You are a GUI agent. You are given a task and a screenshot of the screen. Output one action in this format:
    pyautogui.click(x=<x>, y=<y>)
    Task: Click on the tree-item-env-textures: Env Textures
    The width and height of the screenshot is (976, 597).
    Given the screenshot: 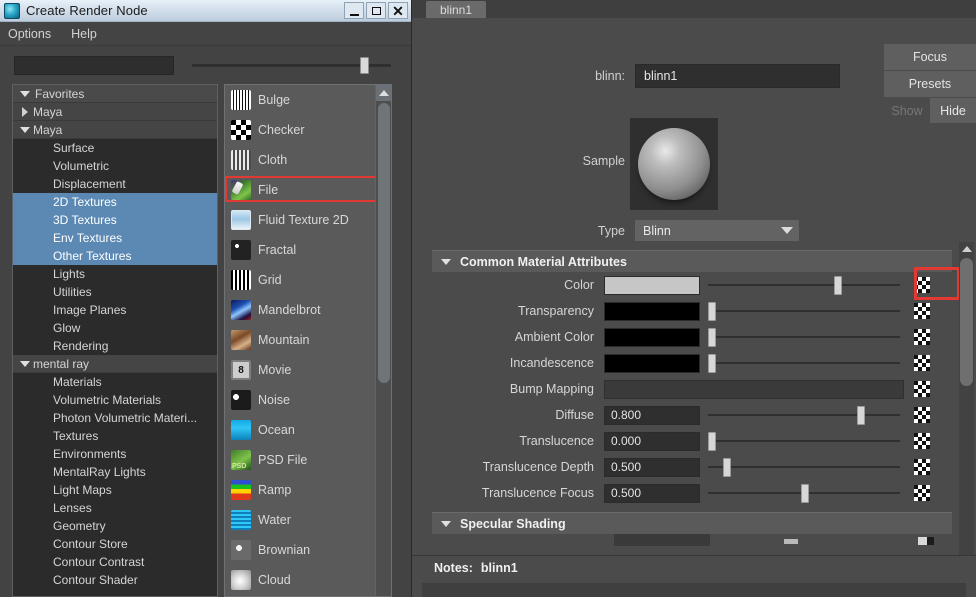 What is the action you would take?
    pyautogui.click(x=115, y=238)
    